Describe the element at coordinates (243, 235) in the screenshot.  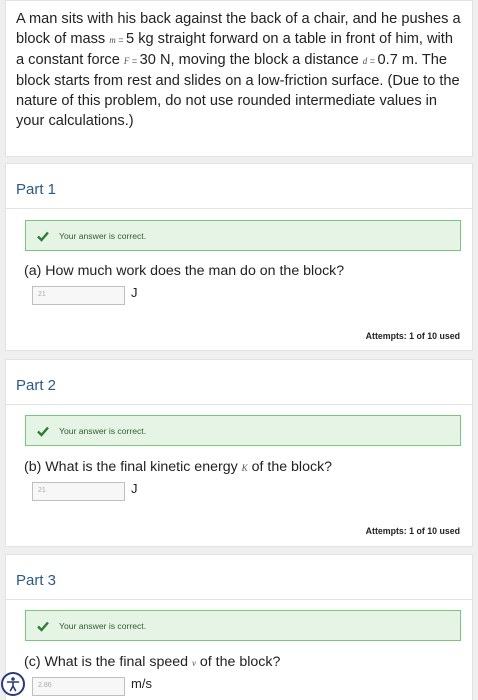
I see `part-1-feedback: Your answer is correct.` at that location.